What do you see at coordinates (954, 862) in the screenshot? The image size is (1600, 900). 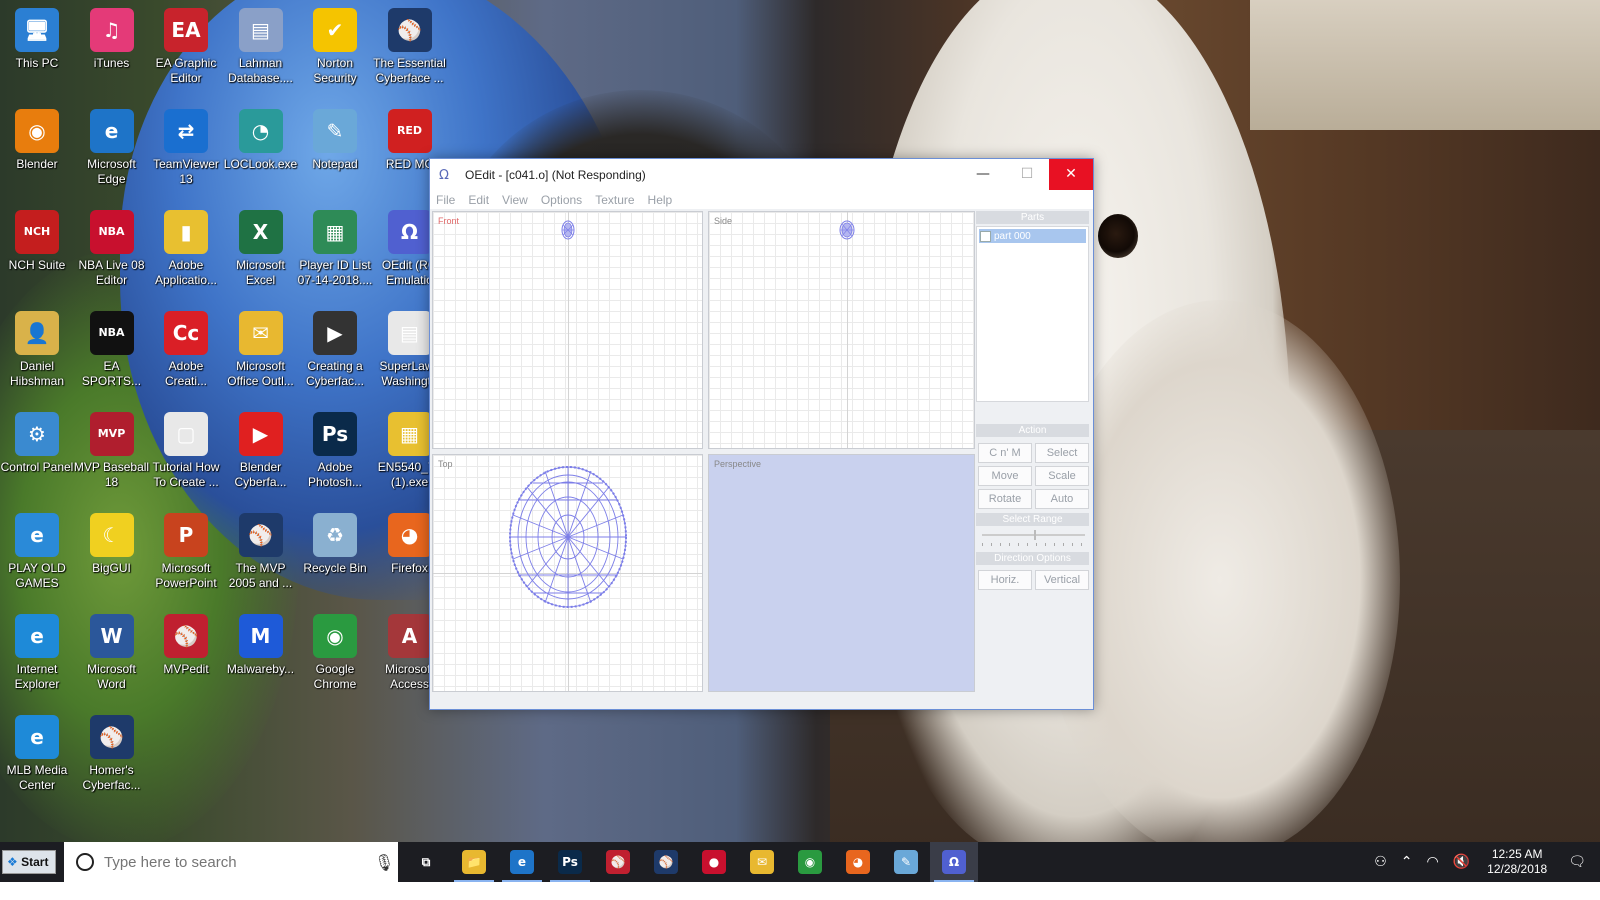 I see `taskbar-oedit-button: Ω` at bounding box center [954, 862].